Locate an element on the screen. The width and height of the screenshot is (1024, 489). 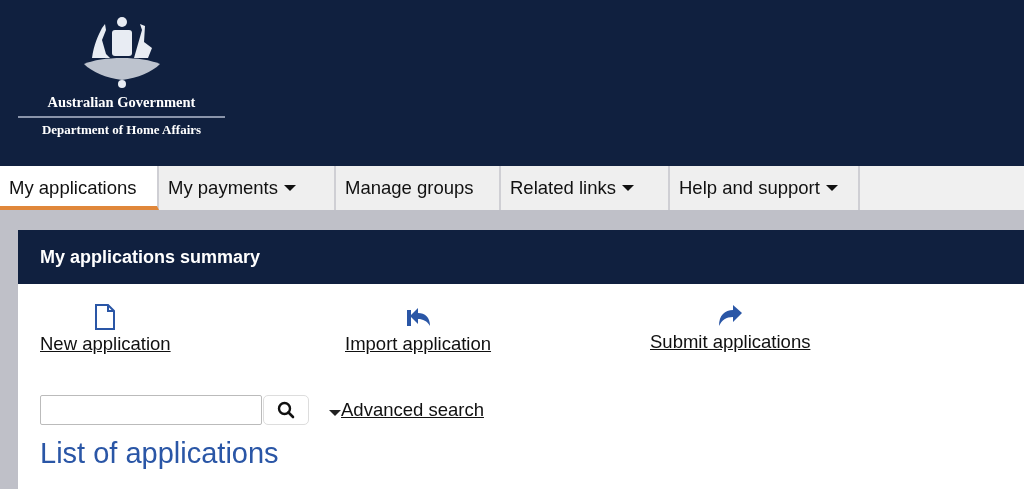
nav-tab: My applications is located at coordinates (79, 188).